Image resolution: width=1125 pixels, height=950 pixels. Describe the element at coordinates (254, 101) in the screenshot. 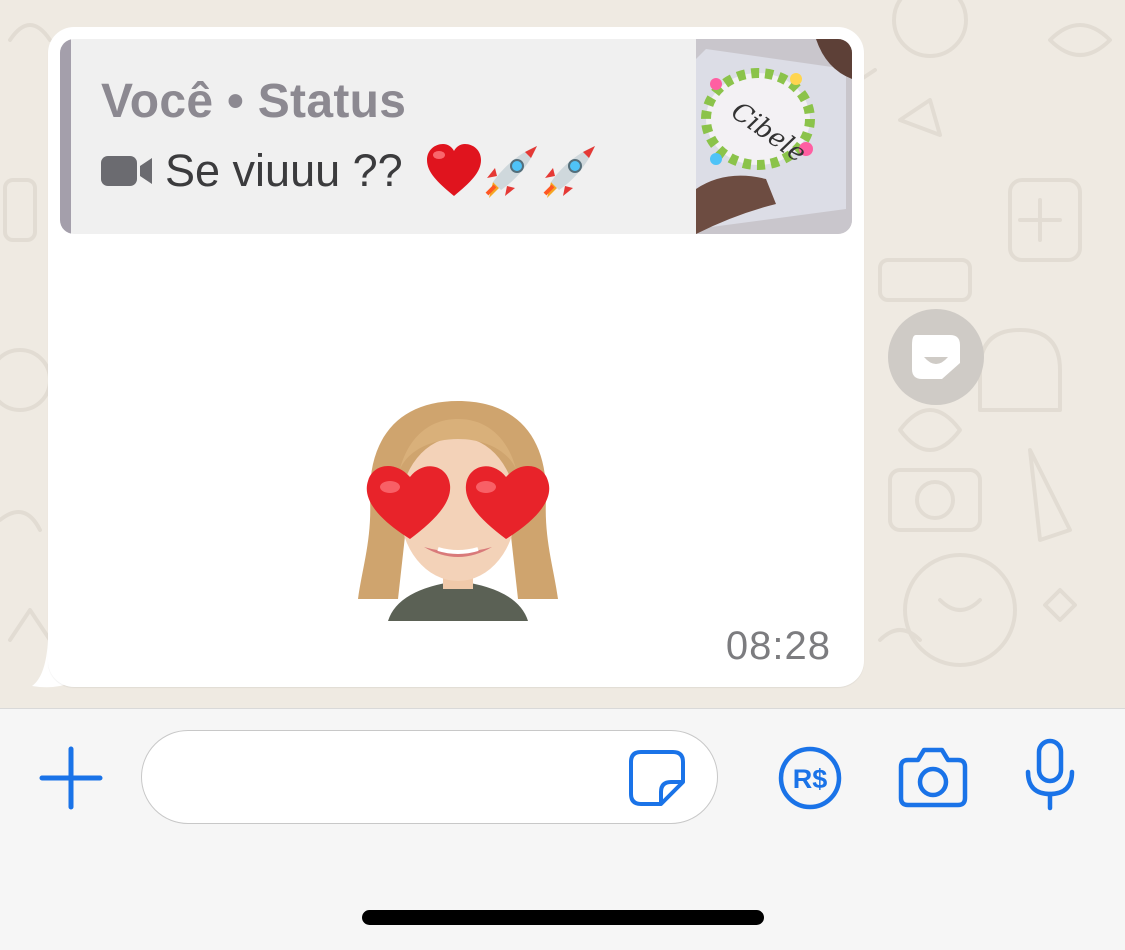

I see `quote-author: Você • Status` at that location.